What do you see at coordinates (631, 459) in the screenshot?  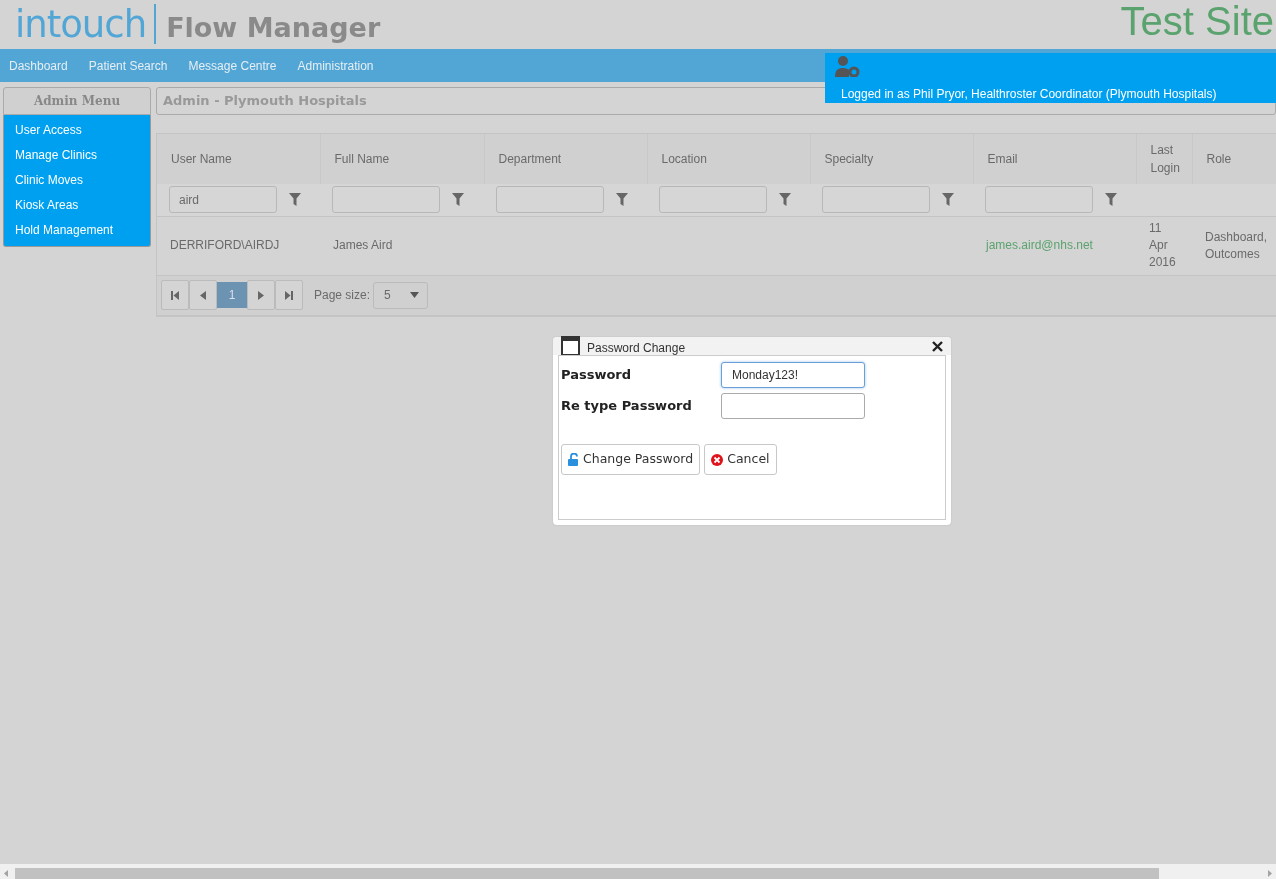 I see `change-password-button: Change Password` at bounding box center [631, 459].